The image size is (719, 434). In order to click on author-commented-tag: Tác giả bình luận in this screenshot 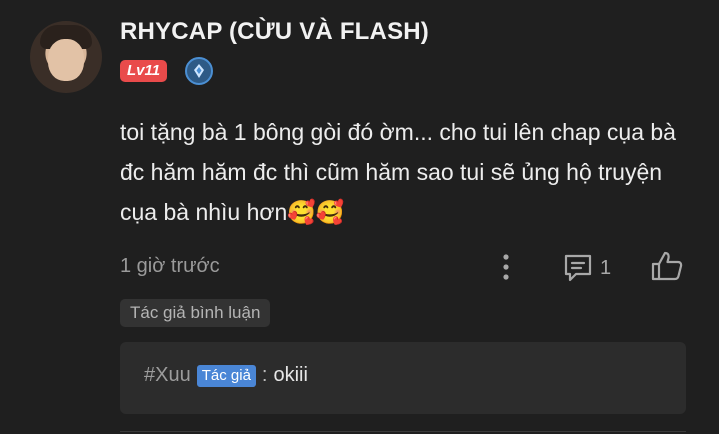, I will do `click(195, 313)`.